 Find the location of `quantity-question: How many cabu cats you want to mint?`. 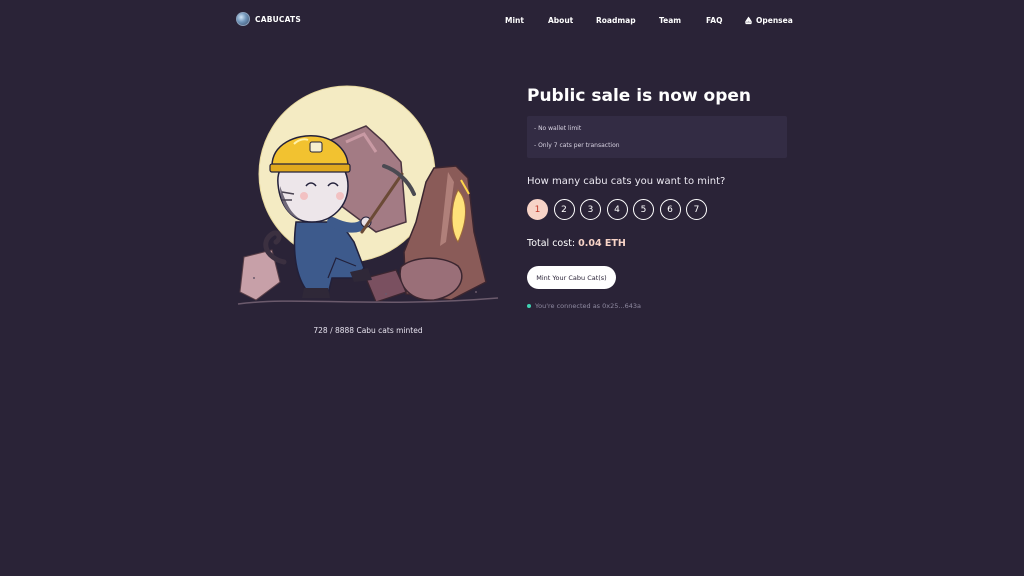

quantity-question: How many cabu cats you want to mint? is located at coordinates (626, 181).